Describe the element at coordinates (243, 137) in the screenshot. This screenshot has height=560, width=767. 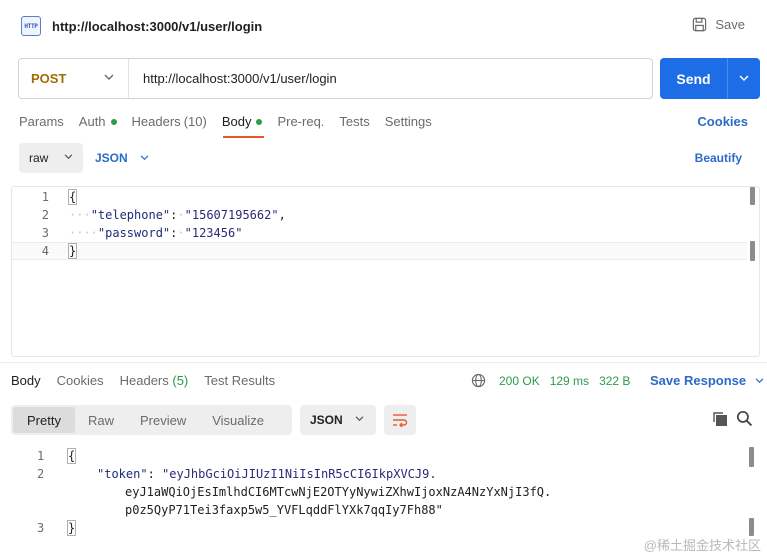
I see `active-tab-indicator` at that location.